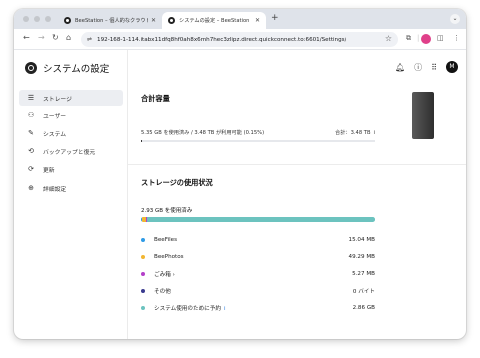 The width and height of the screenshot is (480, 358). I want to click on page-title: システムの設定, so click(76, 69).